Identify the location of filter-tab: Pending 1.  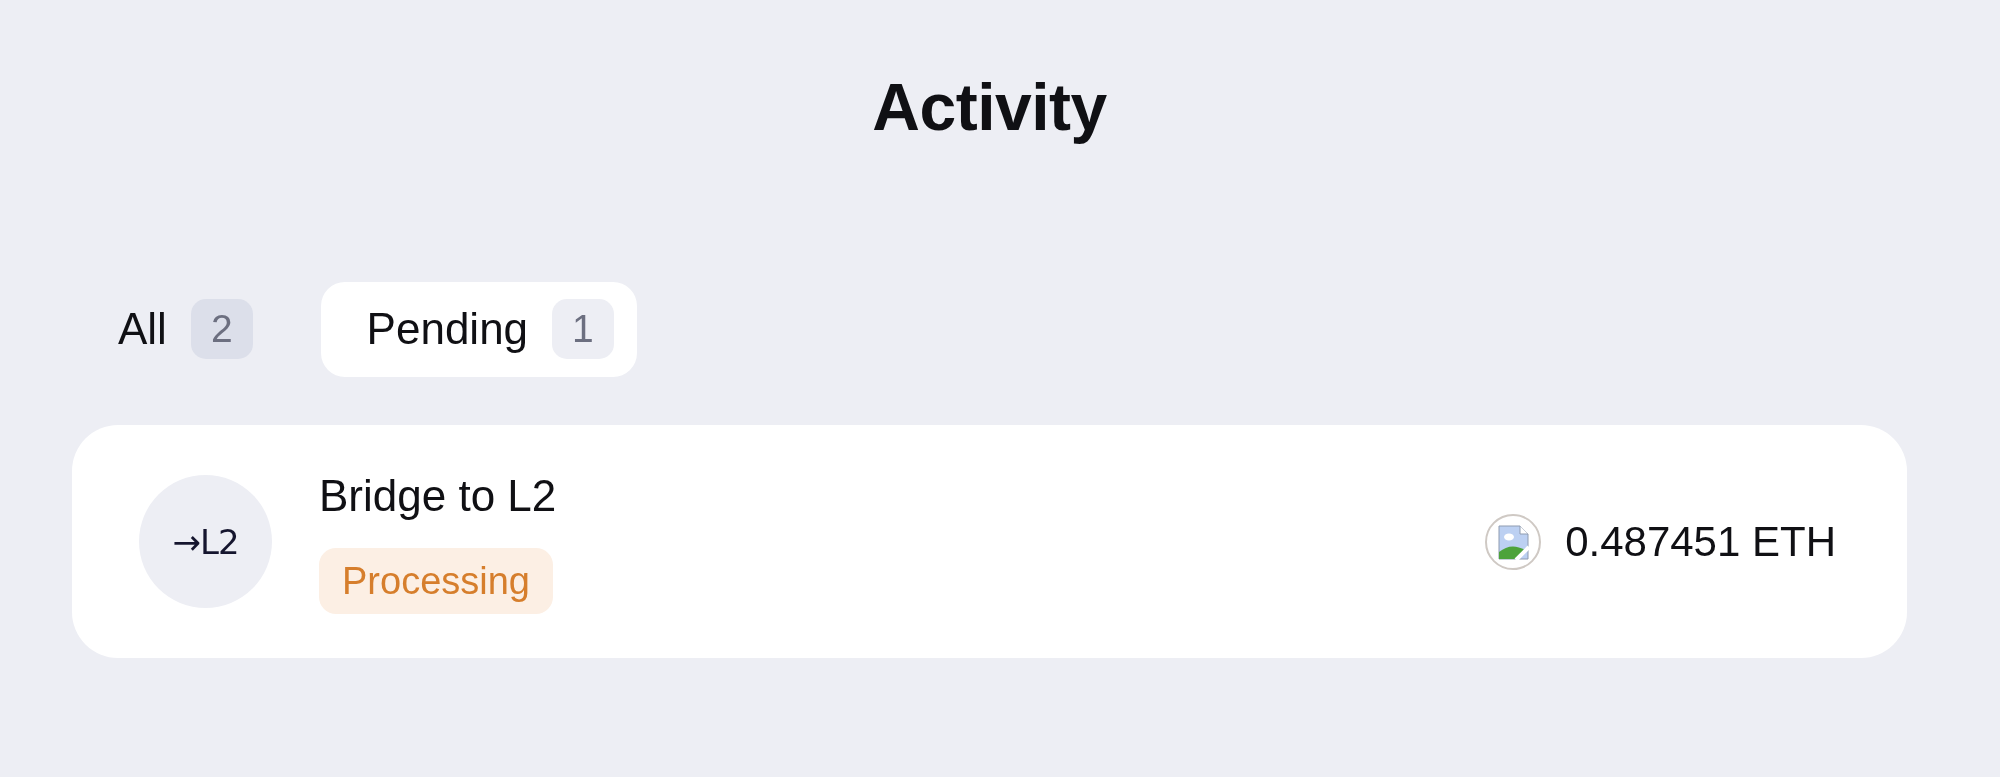
(478, 329).